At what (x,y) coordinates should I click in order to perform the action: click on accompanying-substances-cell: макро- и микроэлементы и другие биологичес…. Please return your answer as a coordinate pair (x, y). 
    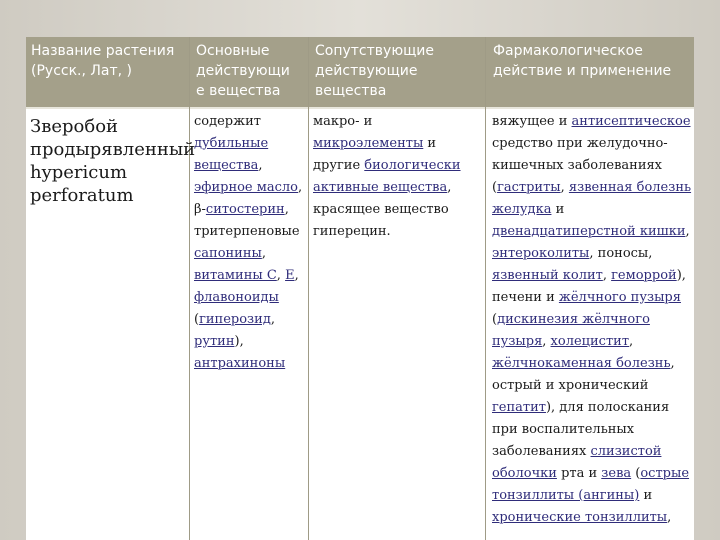
    Looking at the image, I should click on (398, 177).